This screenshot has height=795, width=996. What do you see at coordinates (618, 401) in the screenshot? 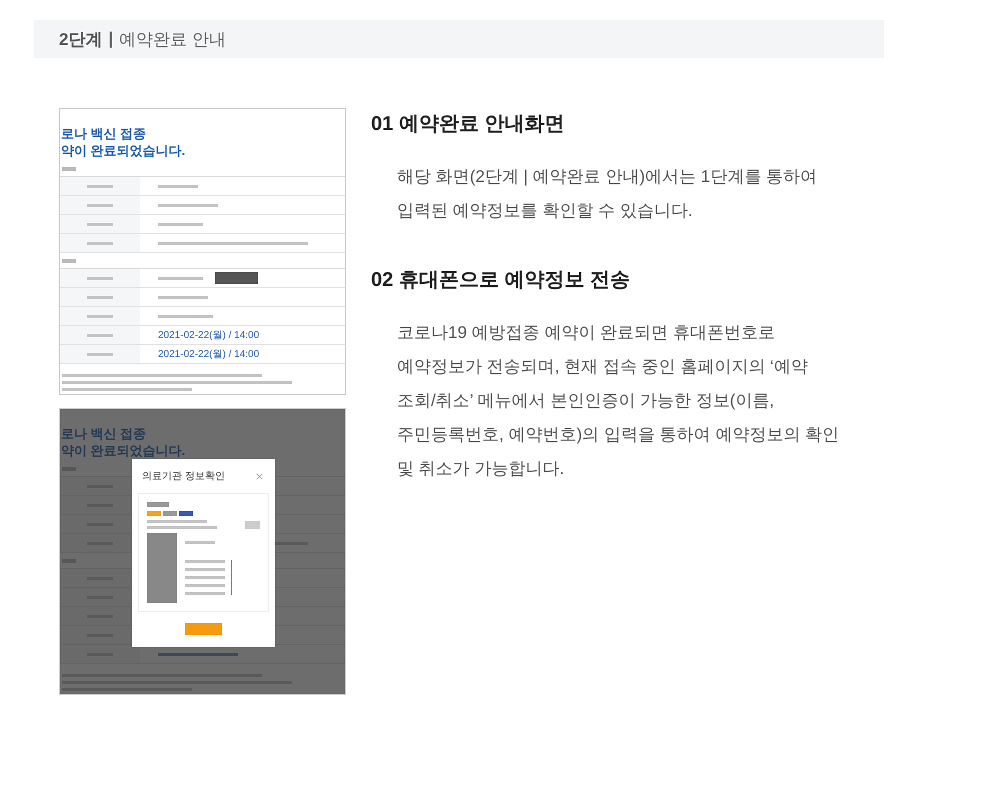
I see `section-paragraph: 코로나19 예방접종 예약이 완료되면 휴대폰번호로 예약정보가 전송되며, 현재 접속 중인 홈페이지의 ‘예약 조회/취소’ 메뉴에서 본인인증이 가능한 정보(이름, 주민등록번호, 예약번호)의 입력을 통하여 예약정보의 확인 및 취소가 가능합니다.` at bounding box center [618, 401].